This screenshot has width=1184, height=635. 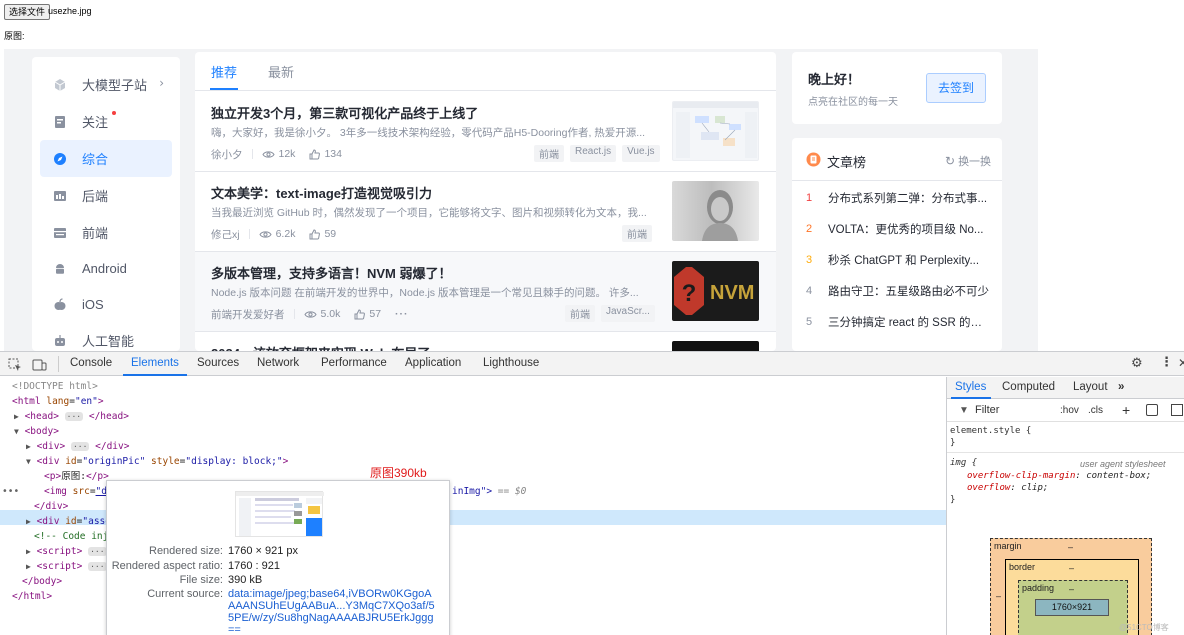 I want to click on file-name: usezhe.jpg, so click(x=70, y=11).